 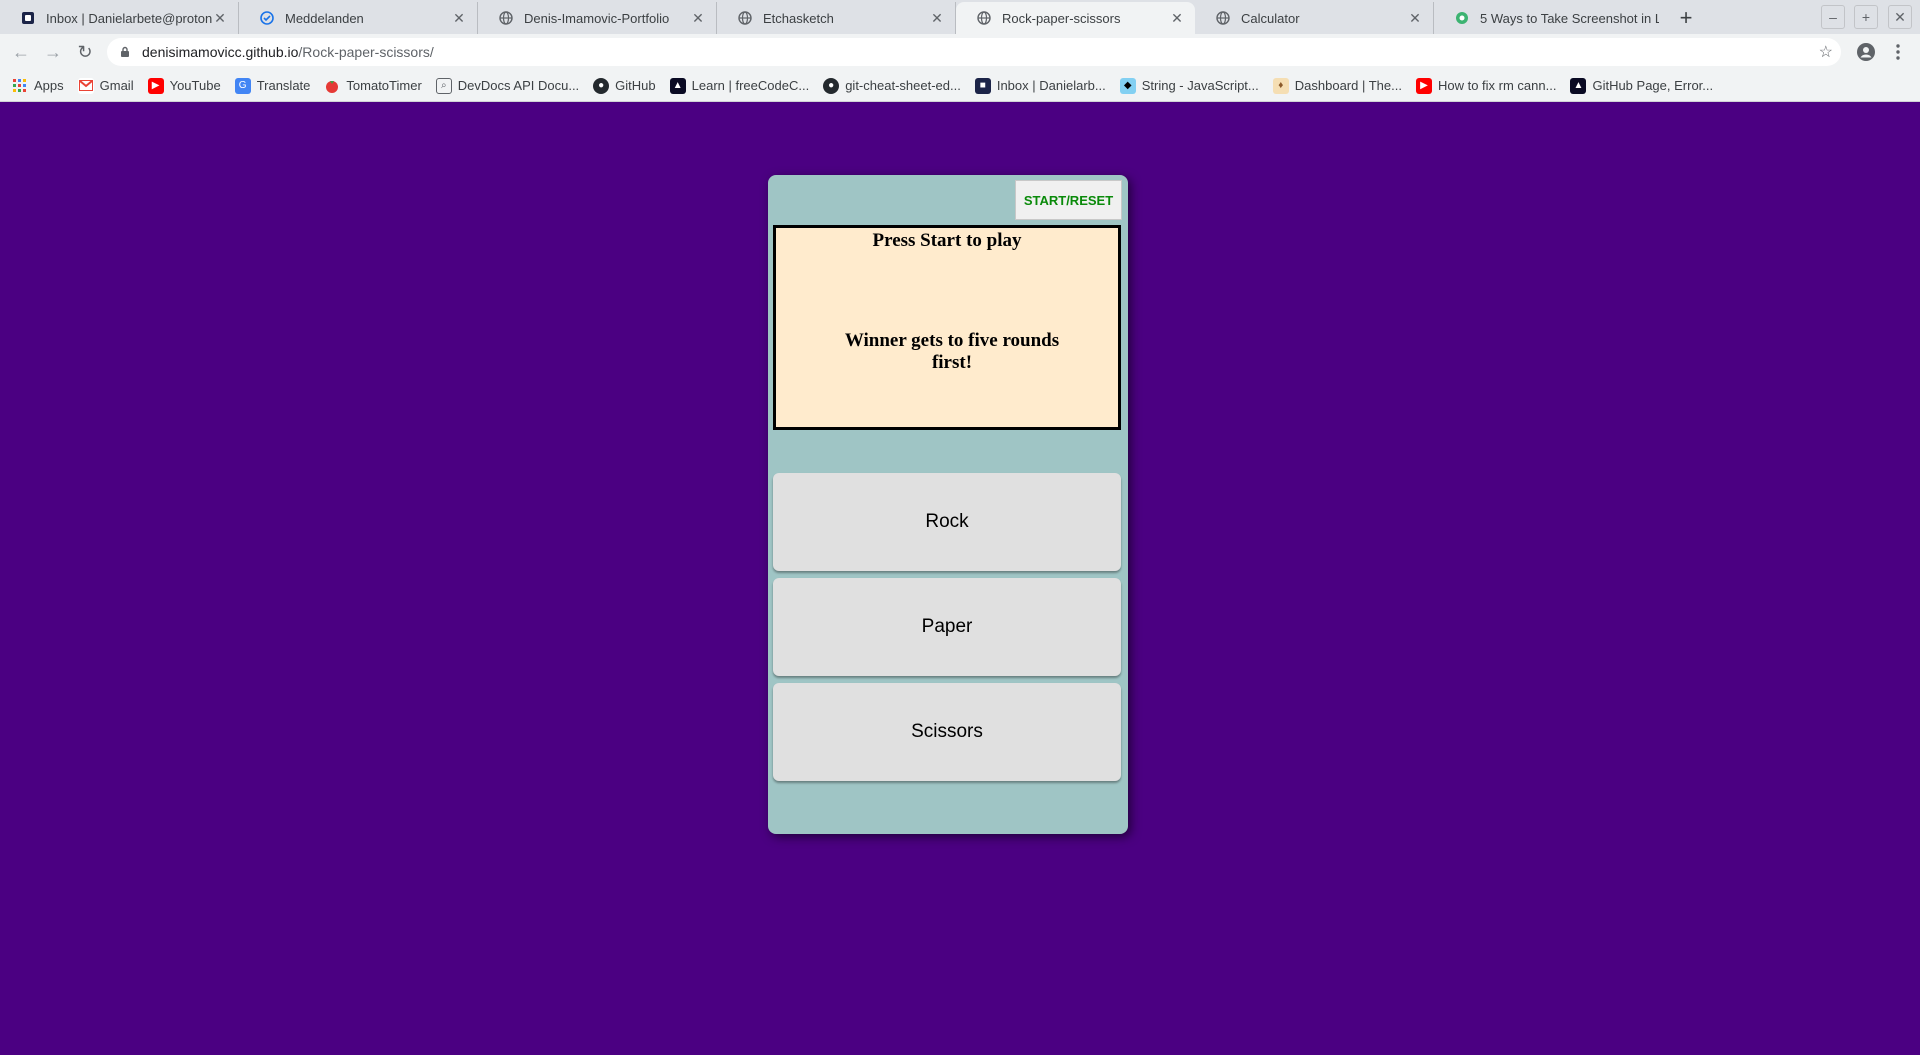 I want to click on tab-screenshot-article: 5 Ways to Take Screenshot in Li, so click(x=1551, y=18).